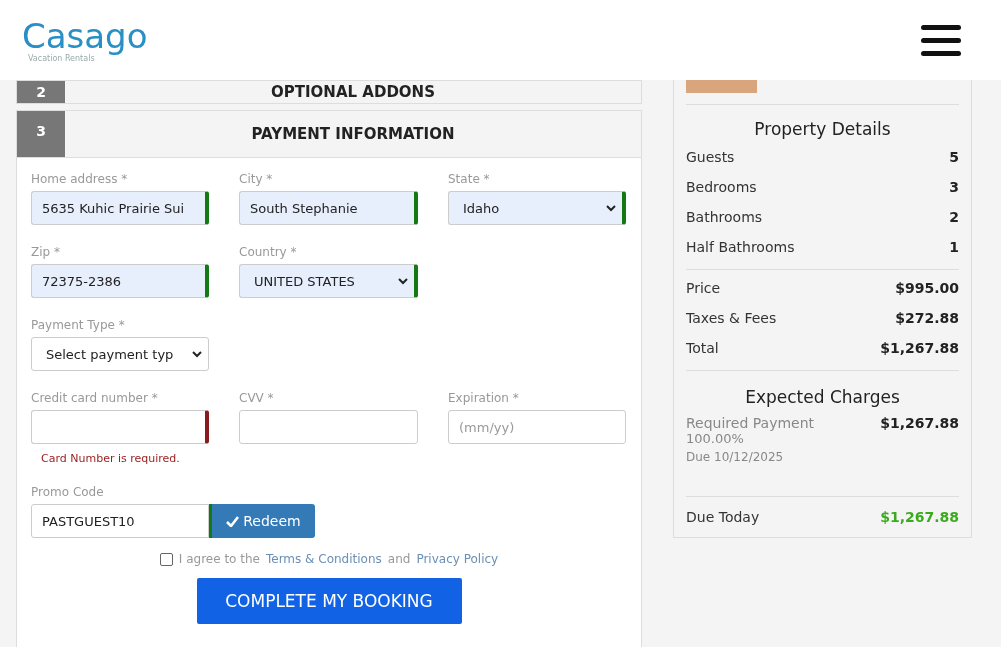 The image size is (1001, 647). What do you see at coordinates (120, 354) in the screenshot?
I see `select-field: Select payment typ` at bounding box center [120, 354].